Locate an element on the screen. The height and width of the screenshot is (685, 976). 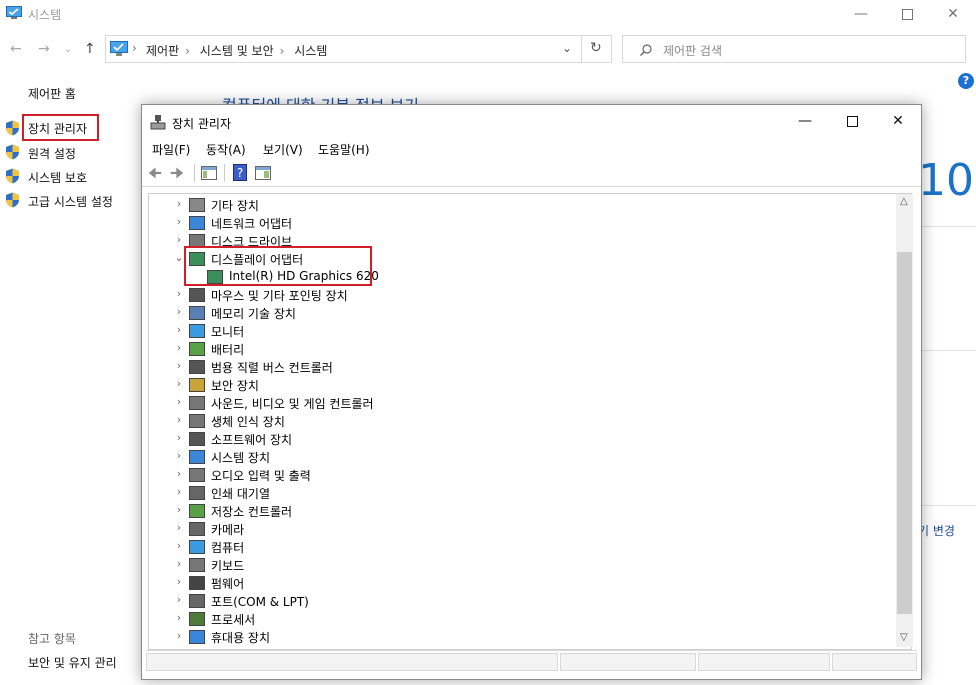
tree-category-item: › 소프트웨어 장치 is located at coordinates (519, 439).